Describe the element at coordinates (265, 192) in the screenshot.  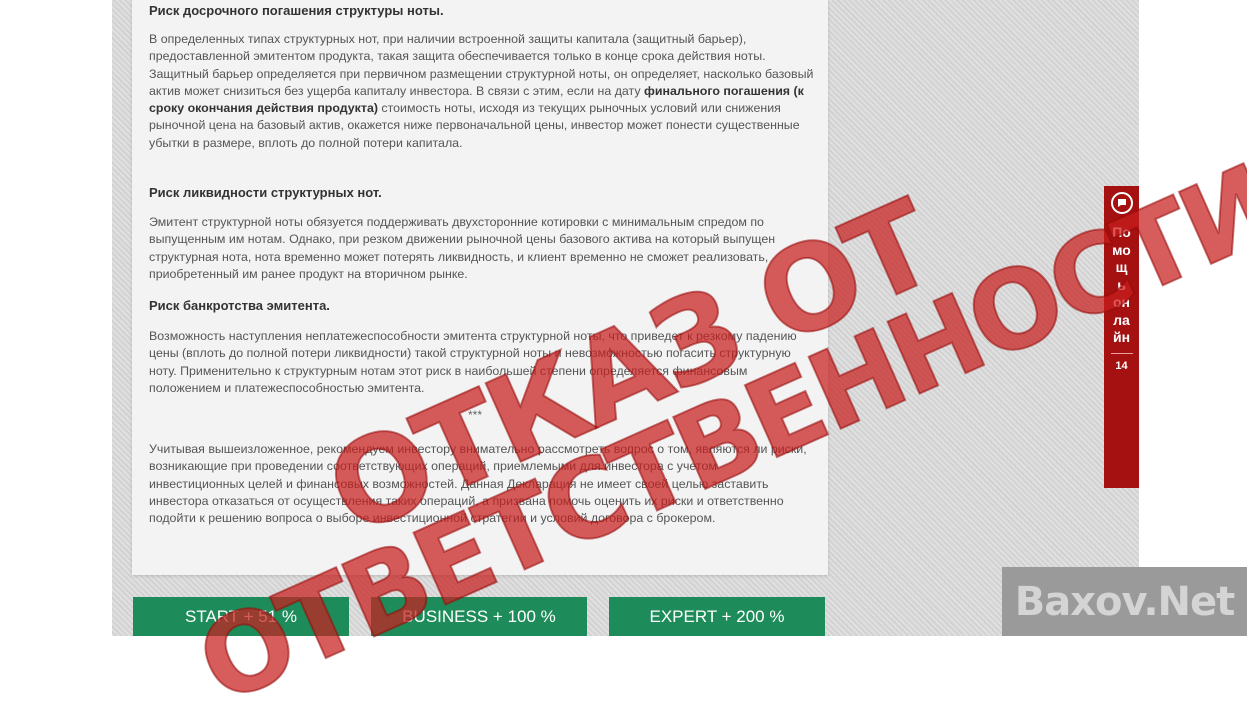
I see `heading-liquidity-risk: Риск ликвидности структурных нот.` at that location.